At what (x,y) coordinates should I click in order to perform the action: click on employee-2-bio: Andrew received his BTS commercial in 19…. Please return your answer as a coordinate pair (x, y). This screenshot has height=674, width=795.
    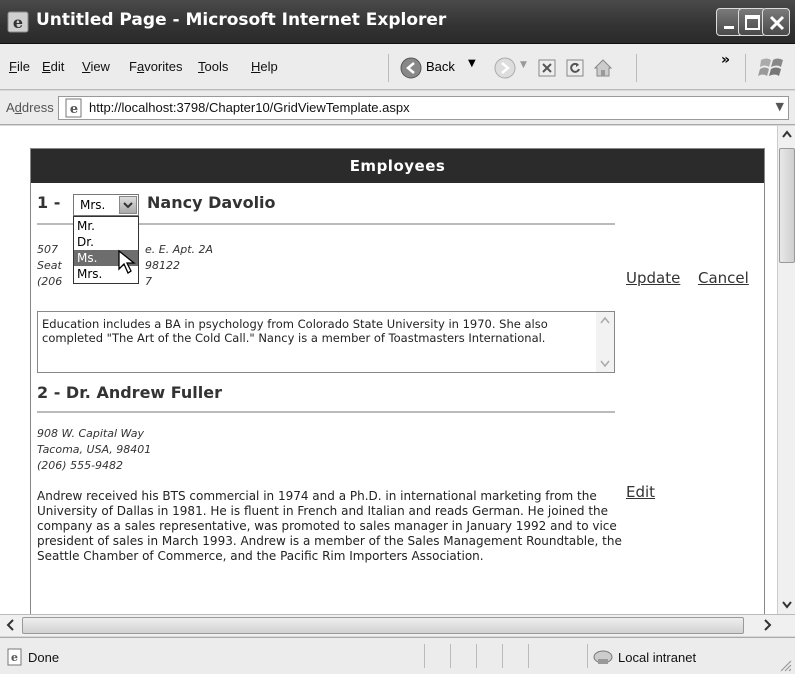
    Looking at the image, I should click on (329, 526).